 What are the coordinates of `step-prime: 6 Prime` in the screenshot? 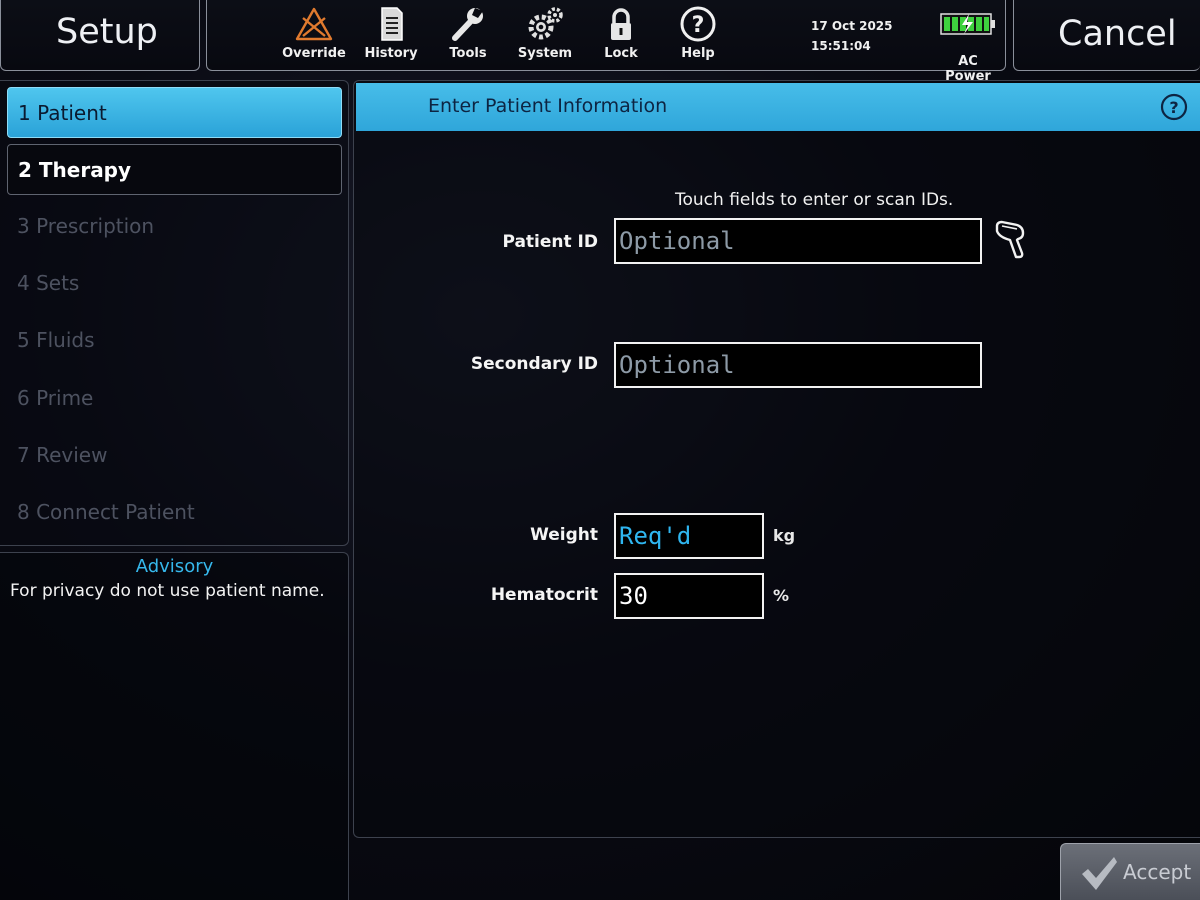 It's located at (55, 398).